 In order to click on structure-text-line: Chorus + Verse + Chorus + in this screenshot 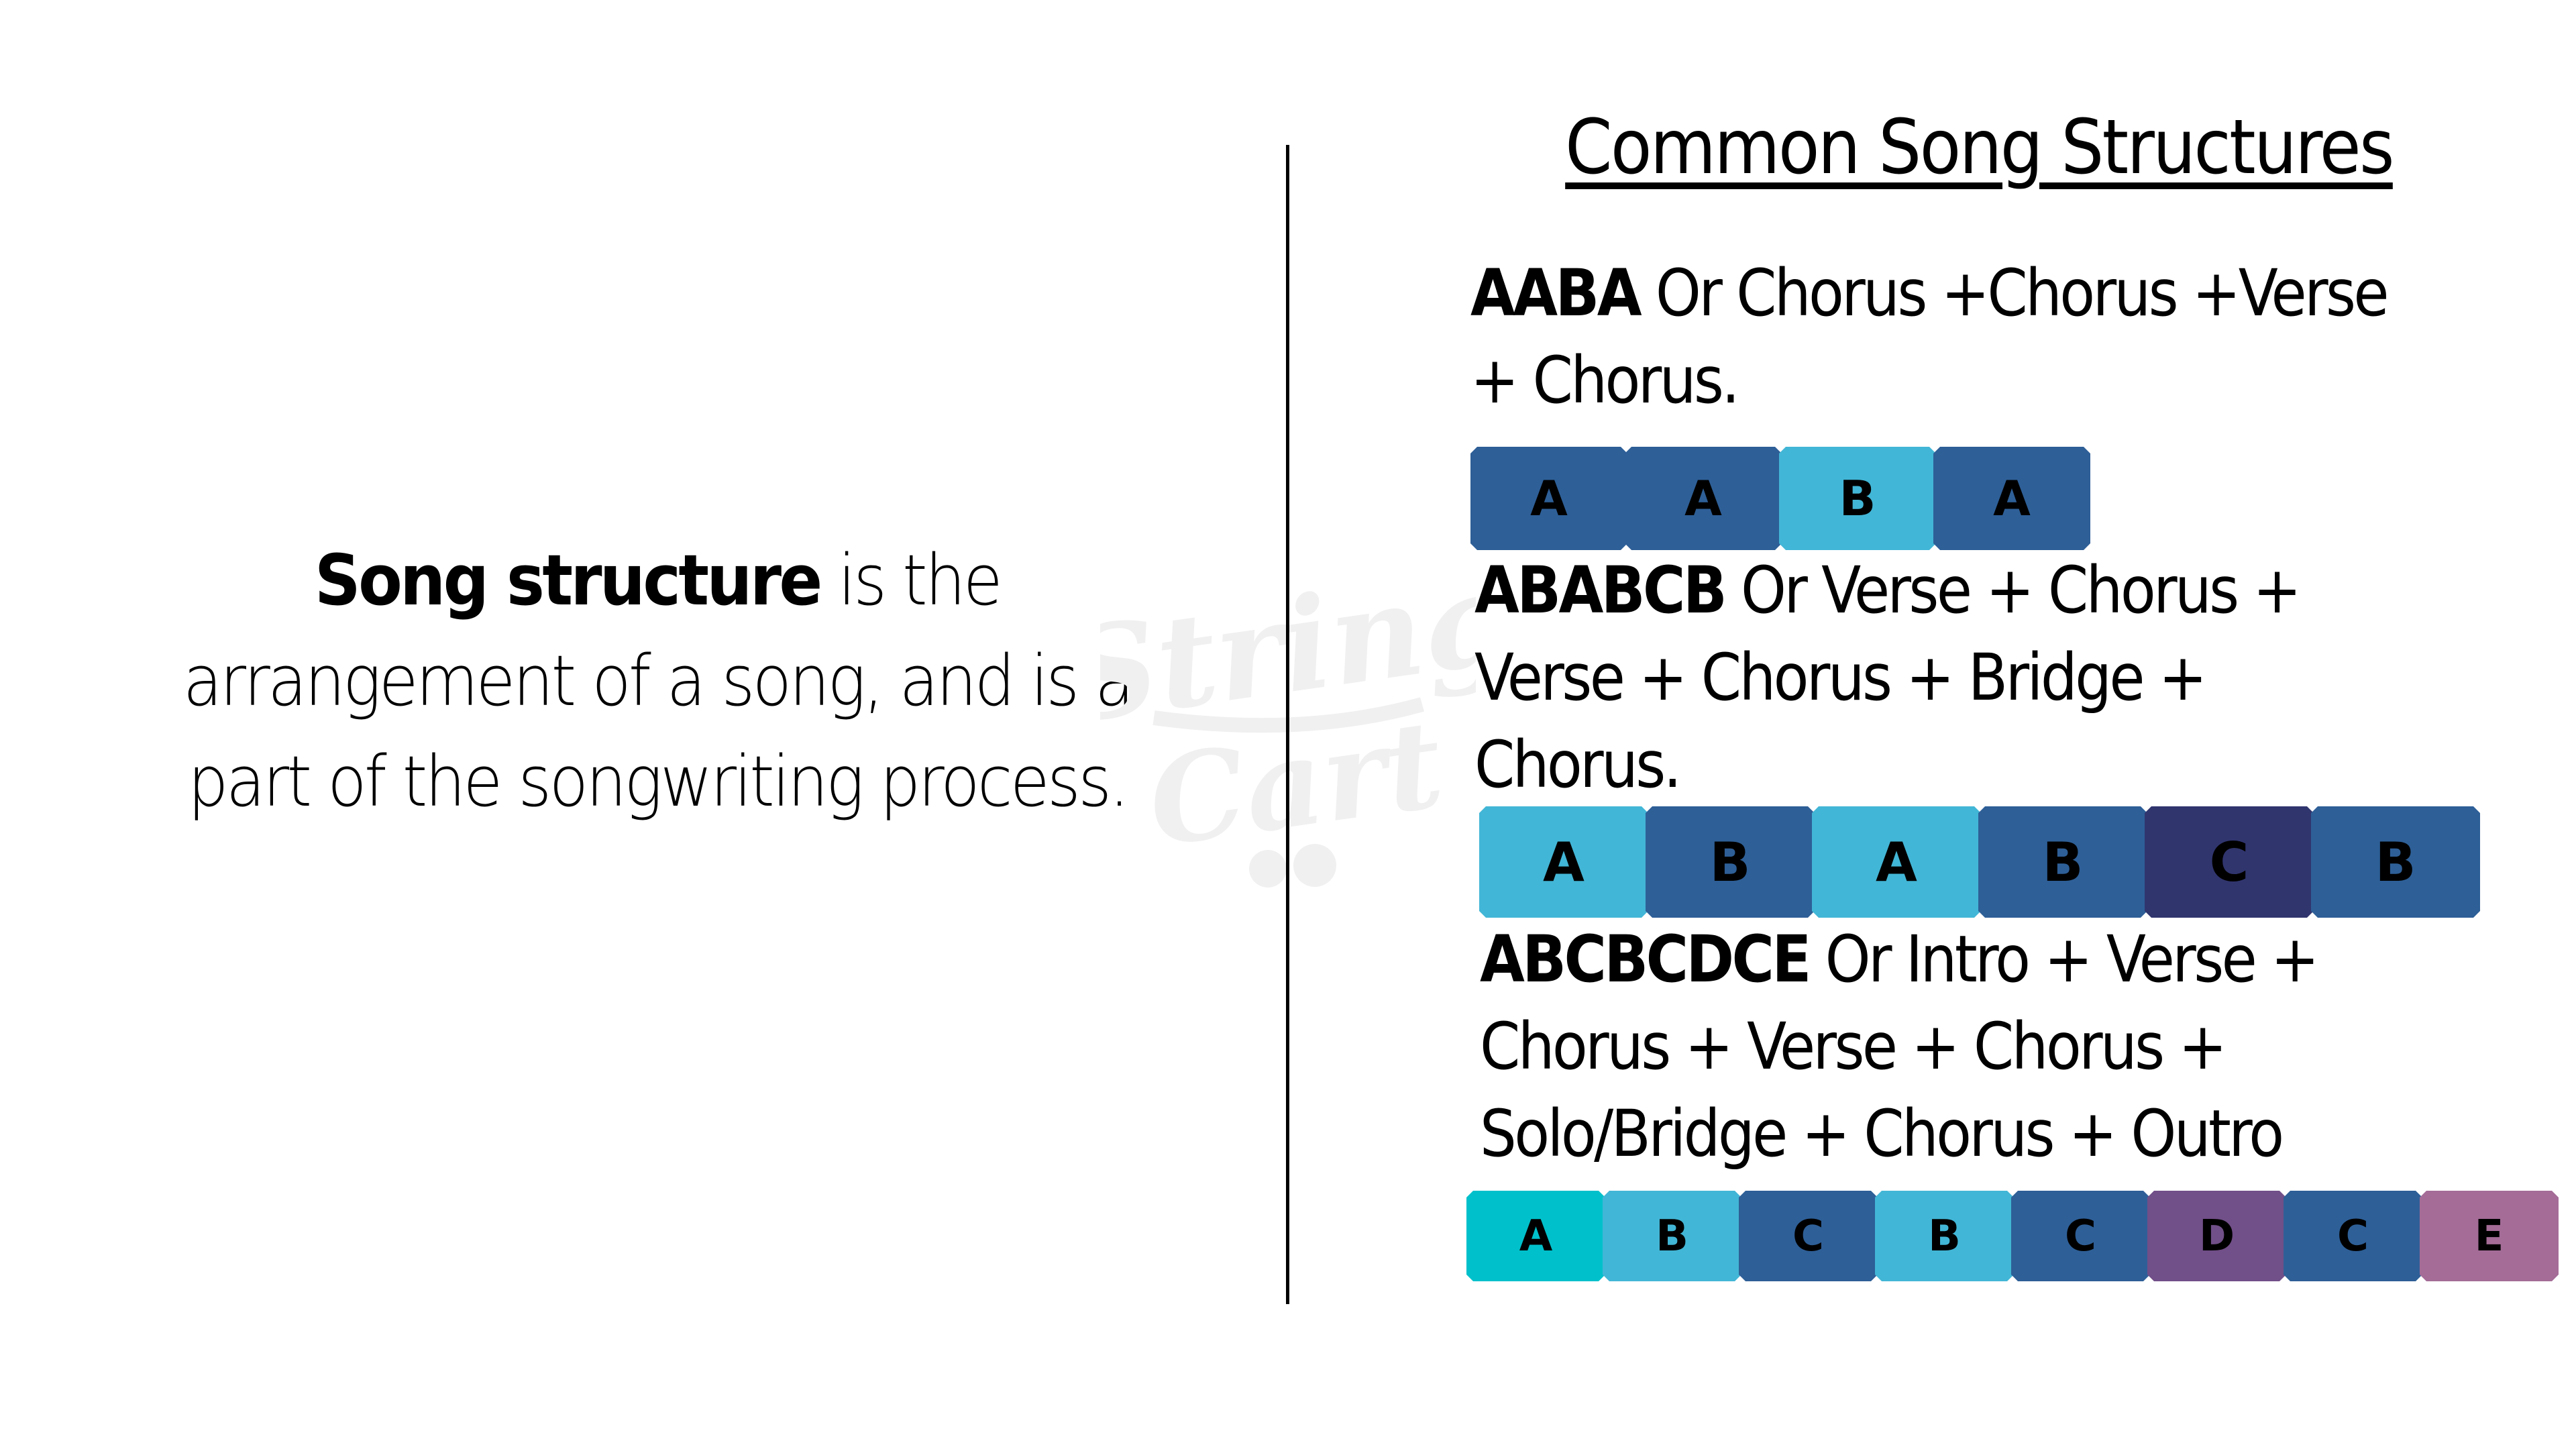, I will do `click(1853, 1046)`.